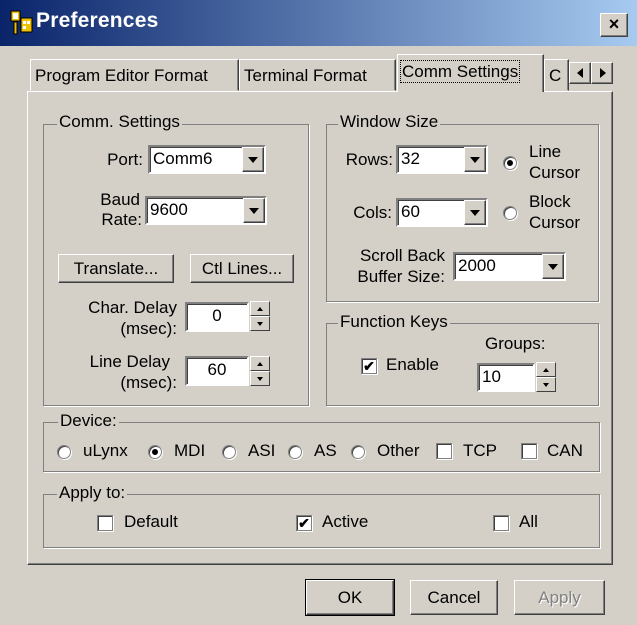  I want to click on line-cursor-label-line2: Cursor, so click(555, 172).